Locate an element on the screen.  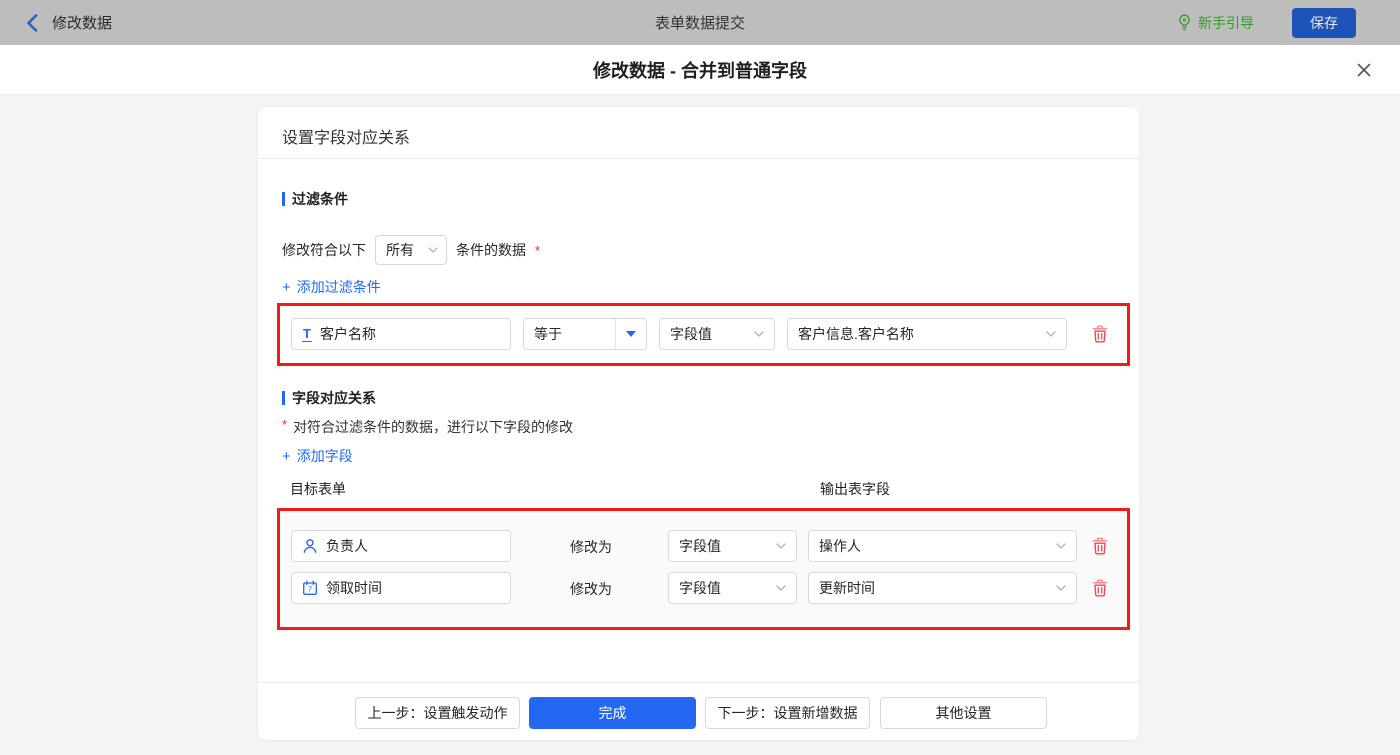
caret-down-icon is located at coordinates (631, 334).